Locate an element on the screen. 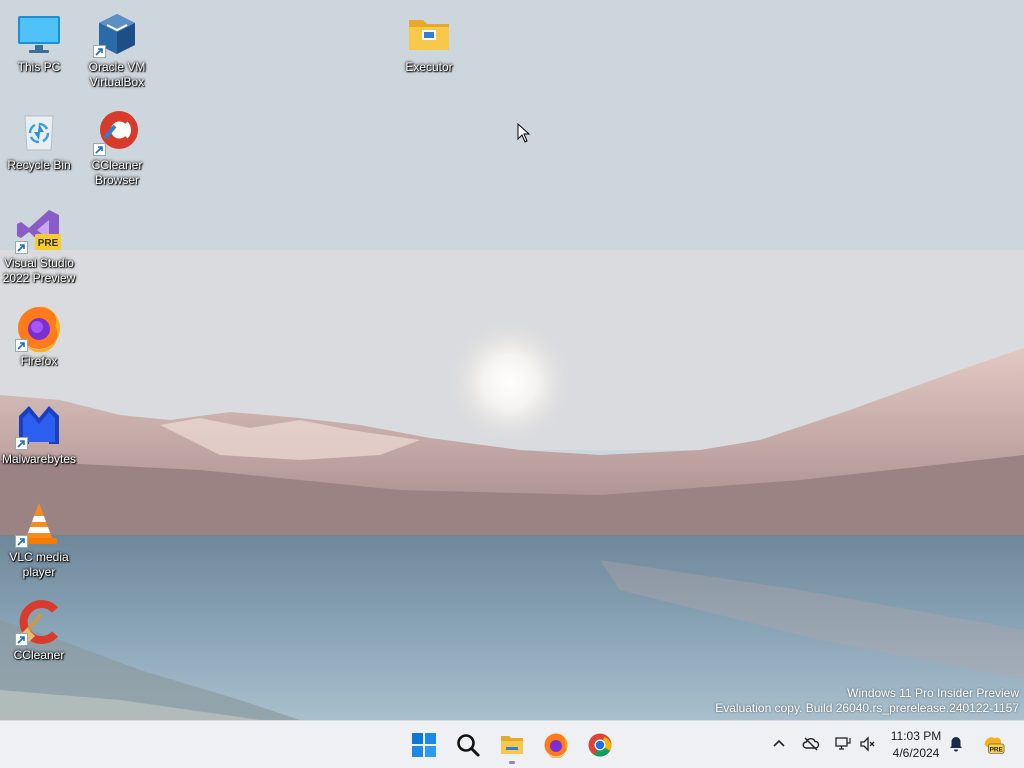  chevron-up-icon is located at coordinates (779, 743).